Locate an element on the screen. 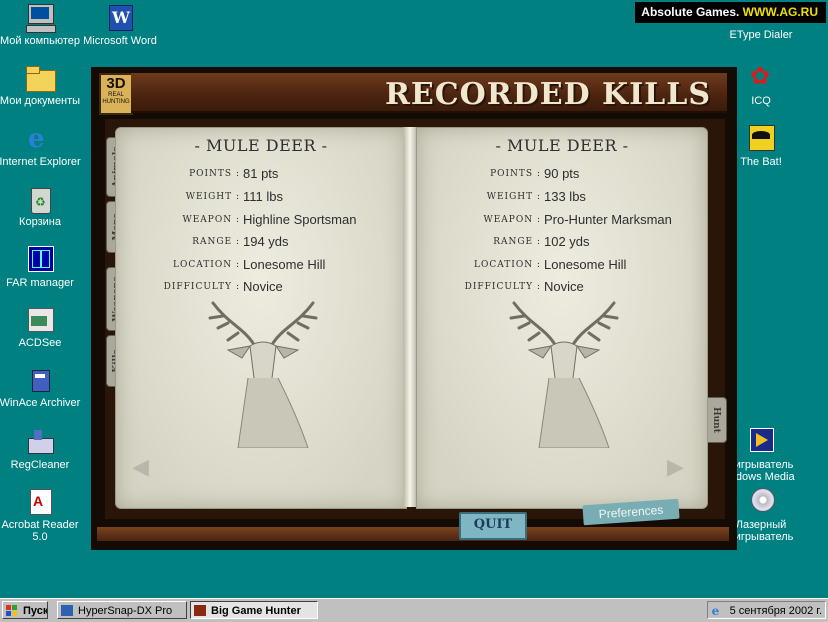  difficulty-label: DIFFICULTY : is located at coordinates (502, 287).